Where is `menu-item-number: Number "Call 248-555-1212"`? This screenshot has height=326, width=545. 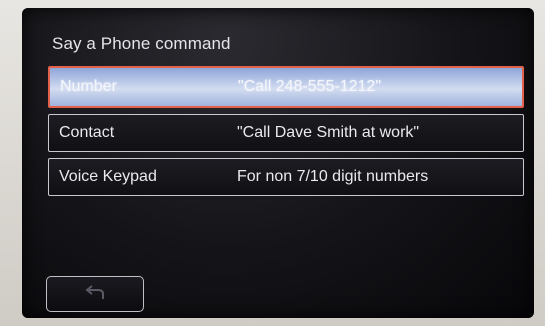 menu-item-number: Number "Call 248-555-1212" is located at coordinates (286, 87).